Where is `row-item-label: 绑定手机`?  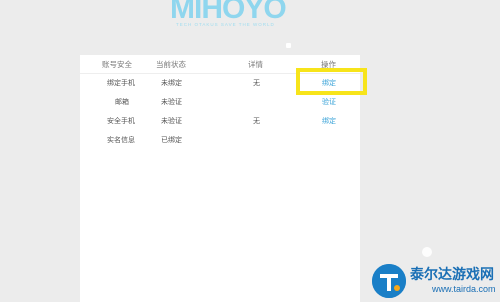 row-item-label: 绑定手机 is located at coordinates (121, 83).